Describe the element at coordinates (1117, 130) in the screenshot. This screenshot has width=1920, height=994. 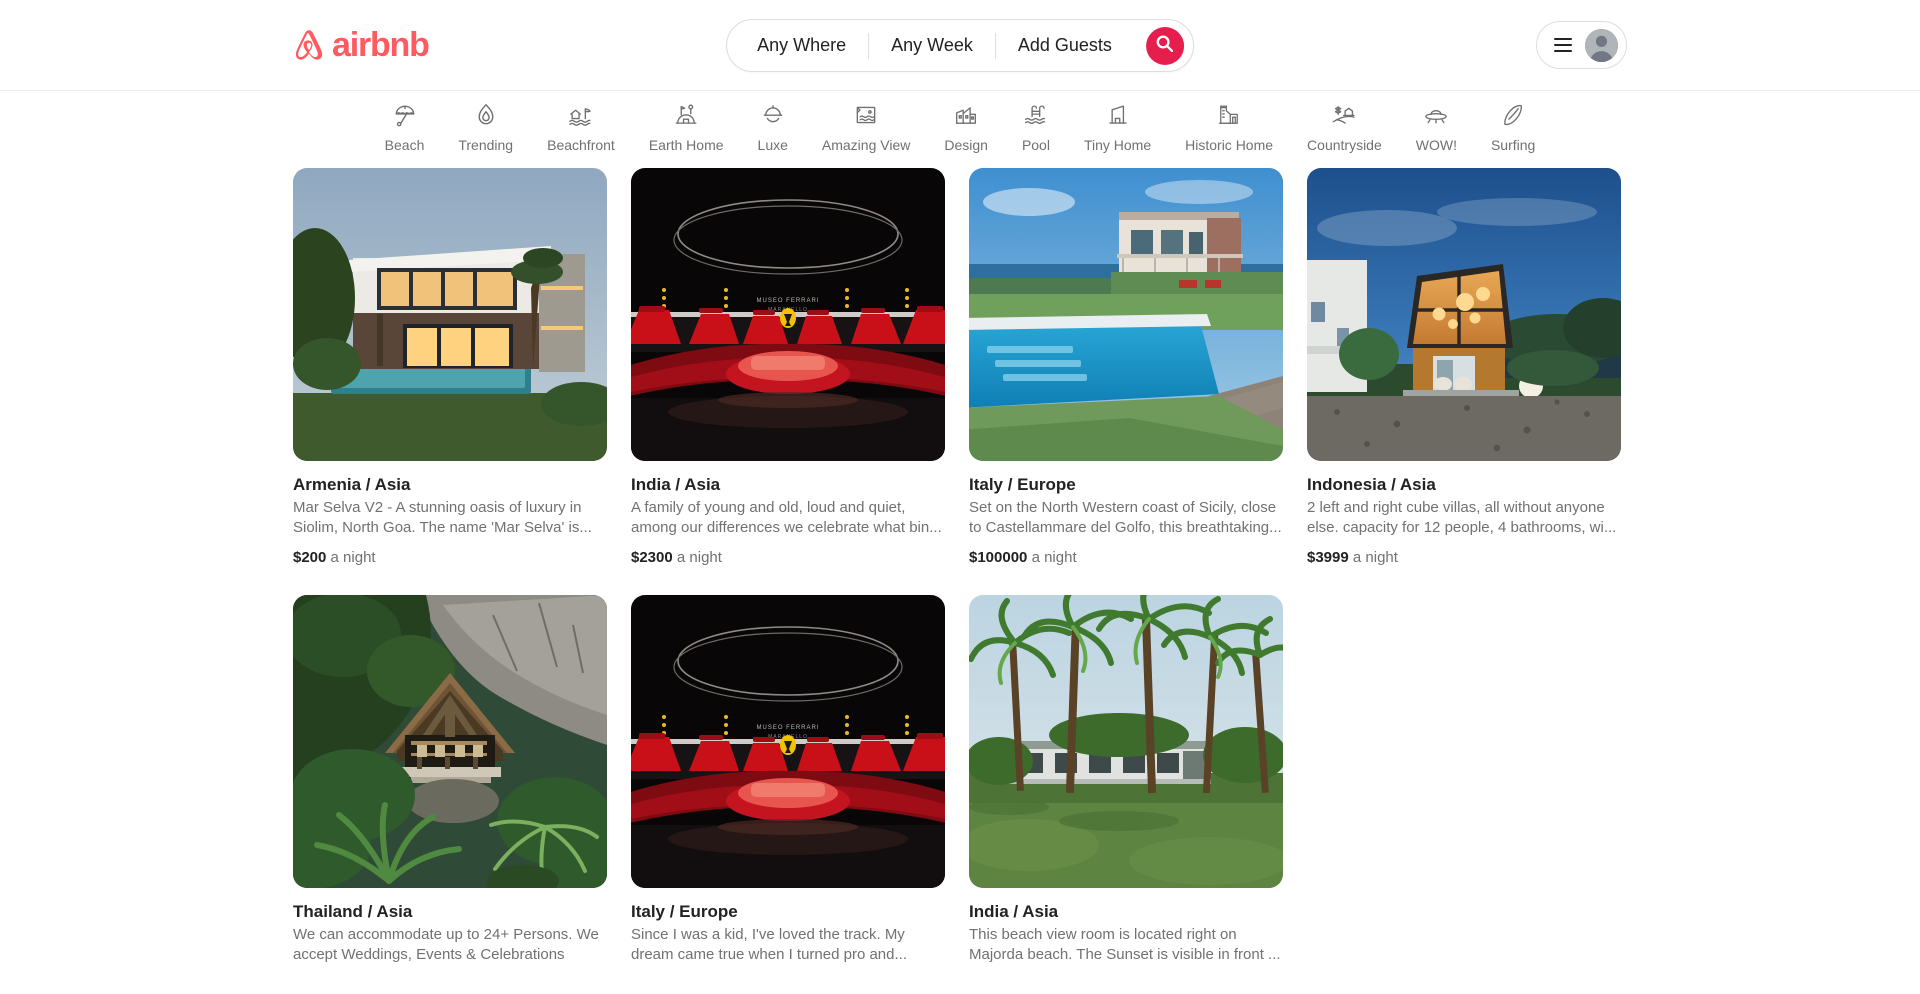
I see `category-tiny-home: Tiny Home` at that location.